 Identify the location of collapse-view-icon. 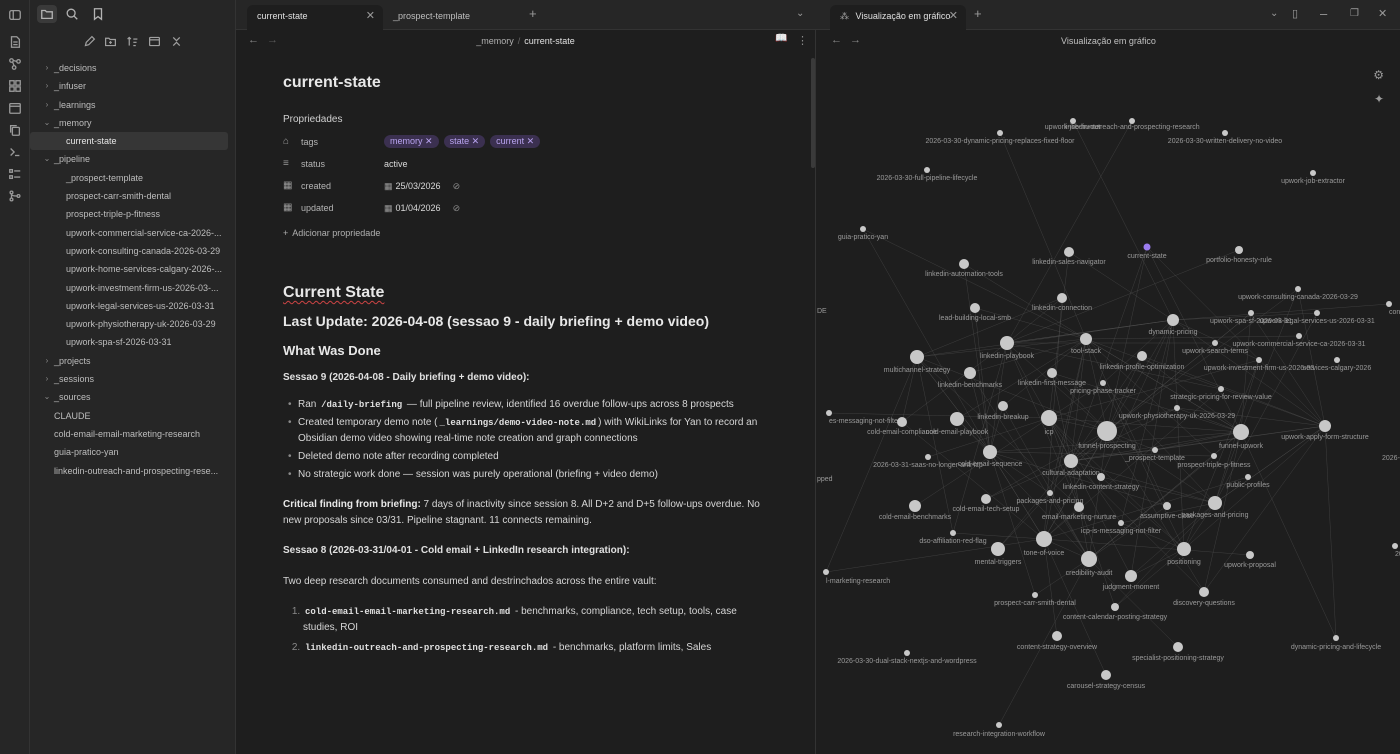
(154, 41).